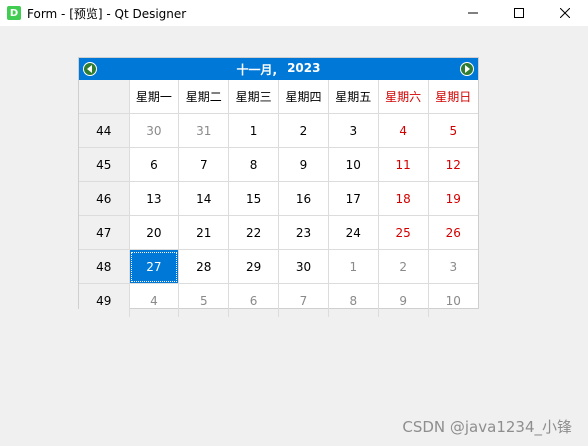 This screenshot has height=446, width=588. What do you see at coordinates (204, 266) in the screenshot?
I see `day-cell: 28` at bounding box center [204, 266].